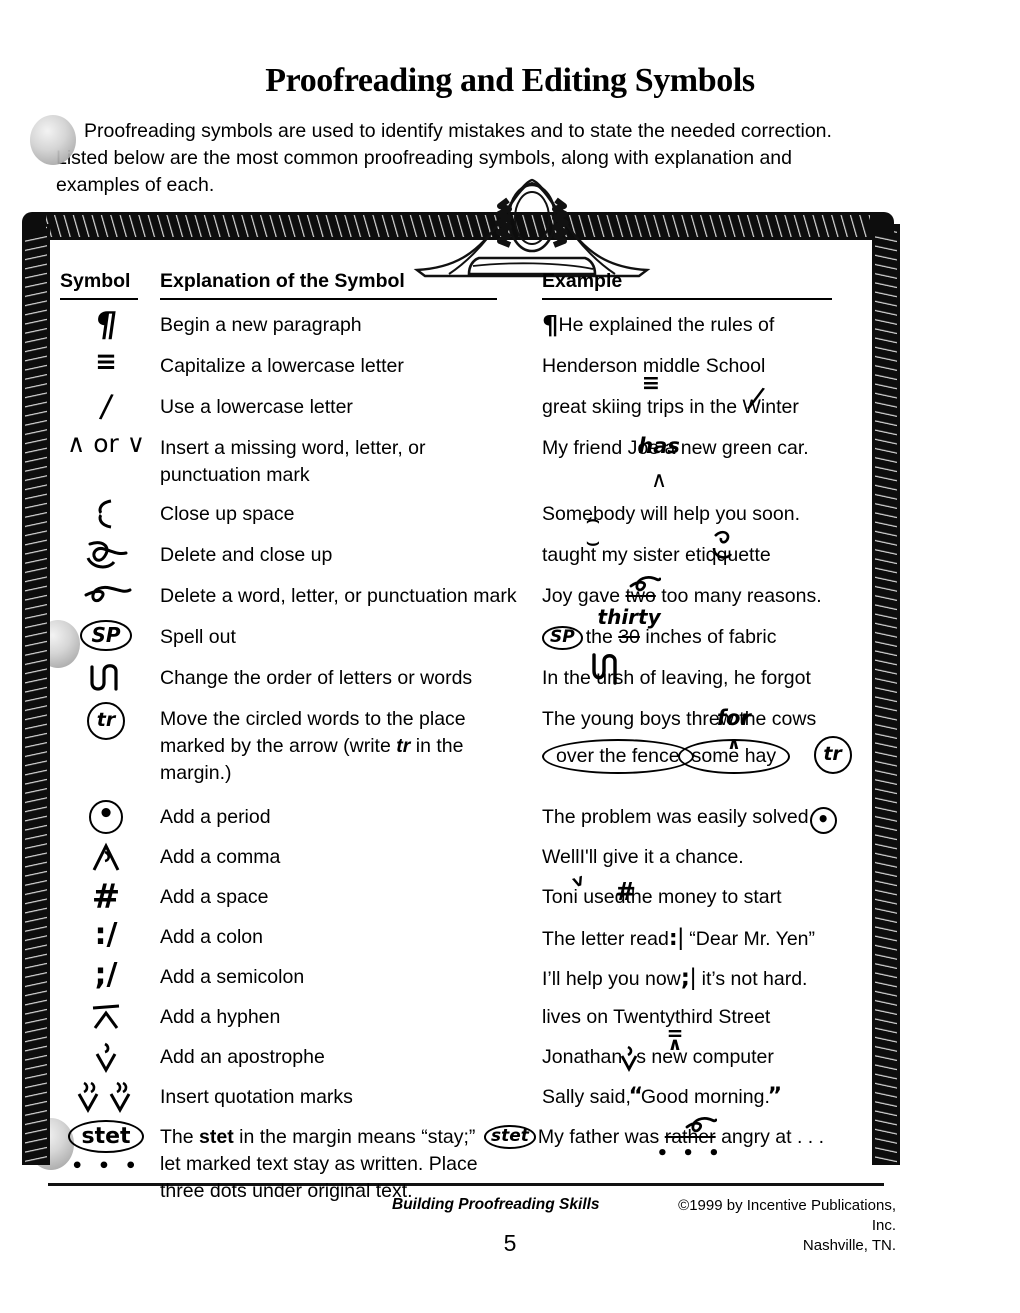 The height and width of the screenshot is (1313, 1020). I want to click on explanation-line-2-pre: marked by the arrow (write, so click(278, 746).